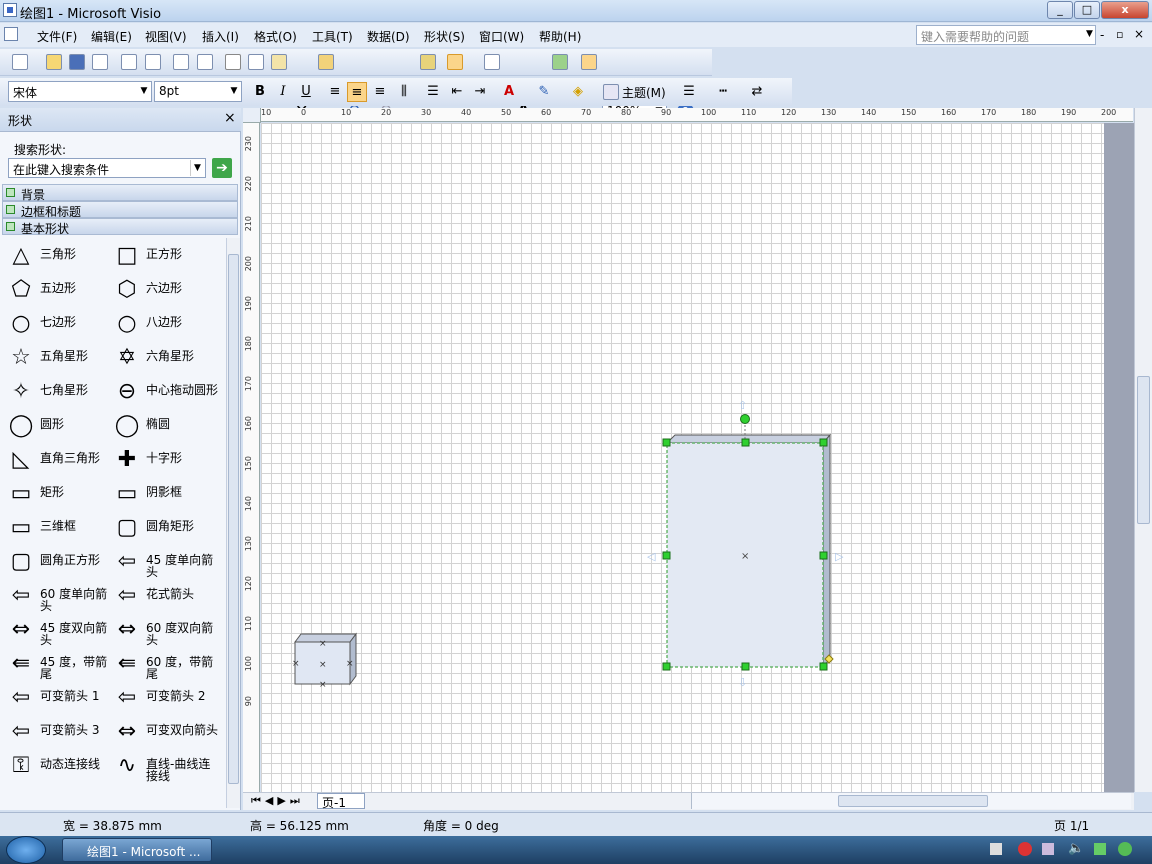 This screenshot has height=864, width=1152. Describe the element at coordinates (26, 850) in the screenshot. I see `start-button` at that location.